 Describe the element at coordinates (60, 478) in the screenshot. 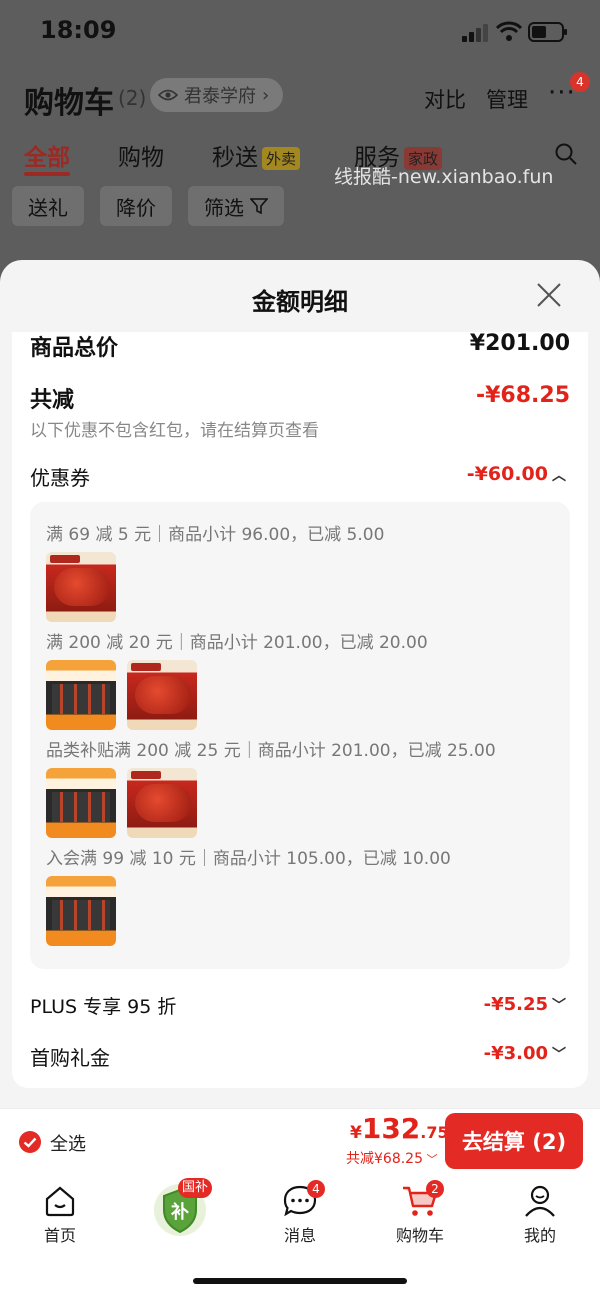

I see `coupon-label: 优惠券` at that location.